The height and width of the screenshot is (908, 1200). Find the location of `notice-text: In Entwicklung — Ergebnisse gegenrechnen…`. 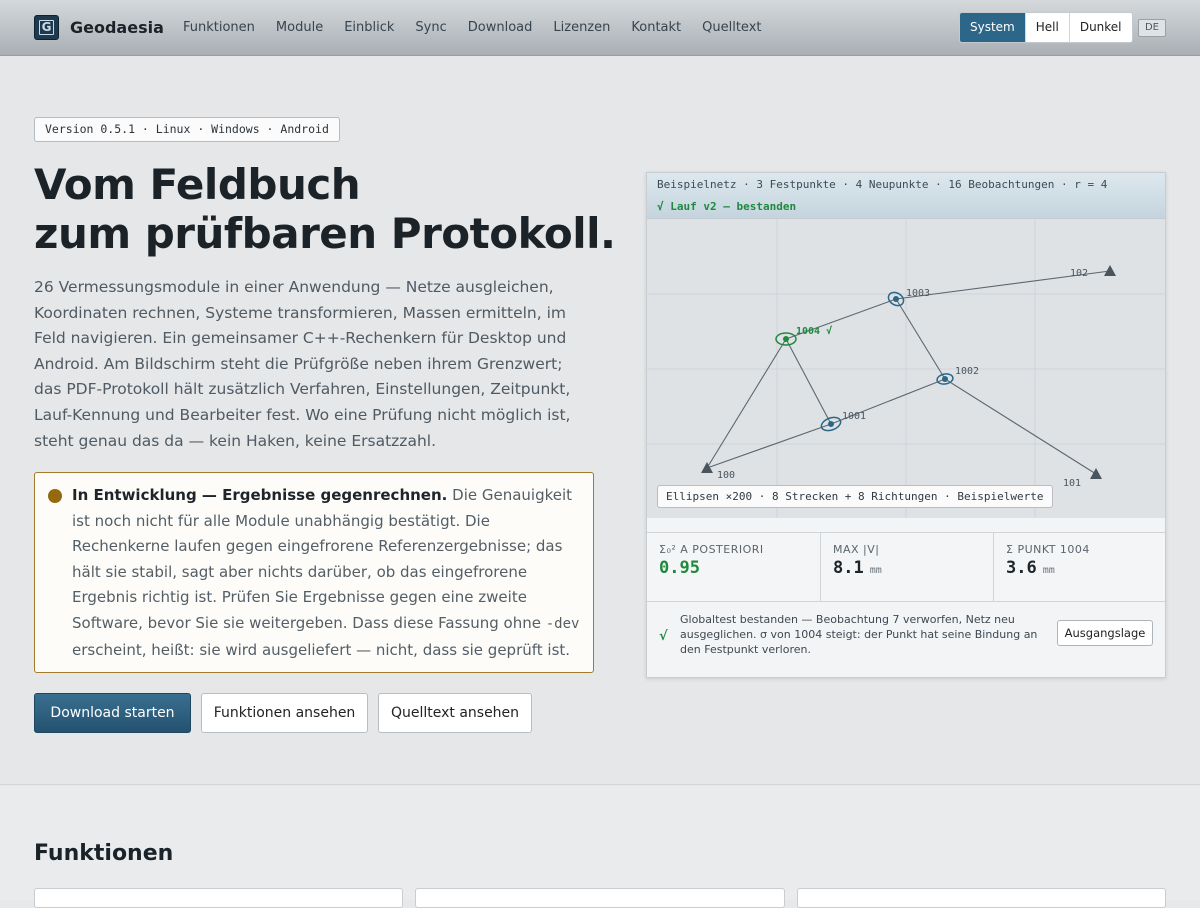

notice-text: In Entwicklung — Ergebnisse gegenrechnen… is located at coordinates (327, 573).